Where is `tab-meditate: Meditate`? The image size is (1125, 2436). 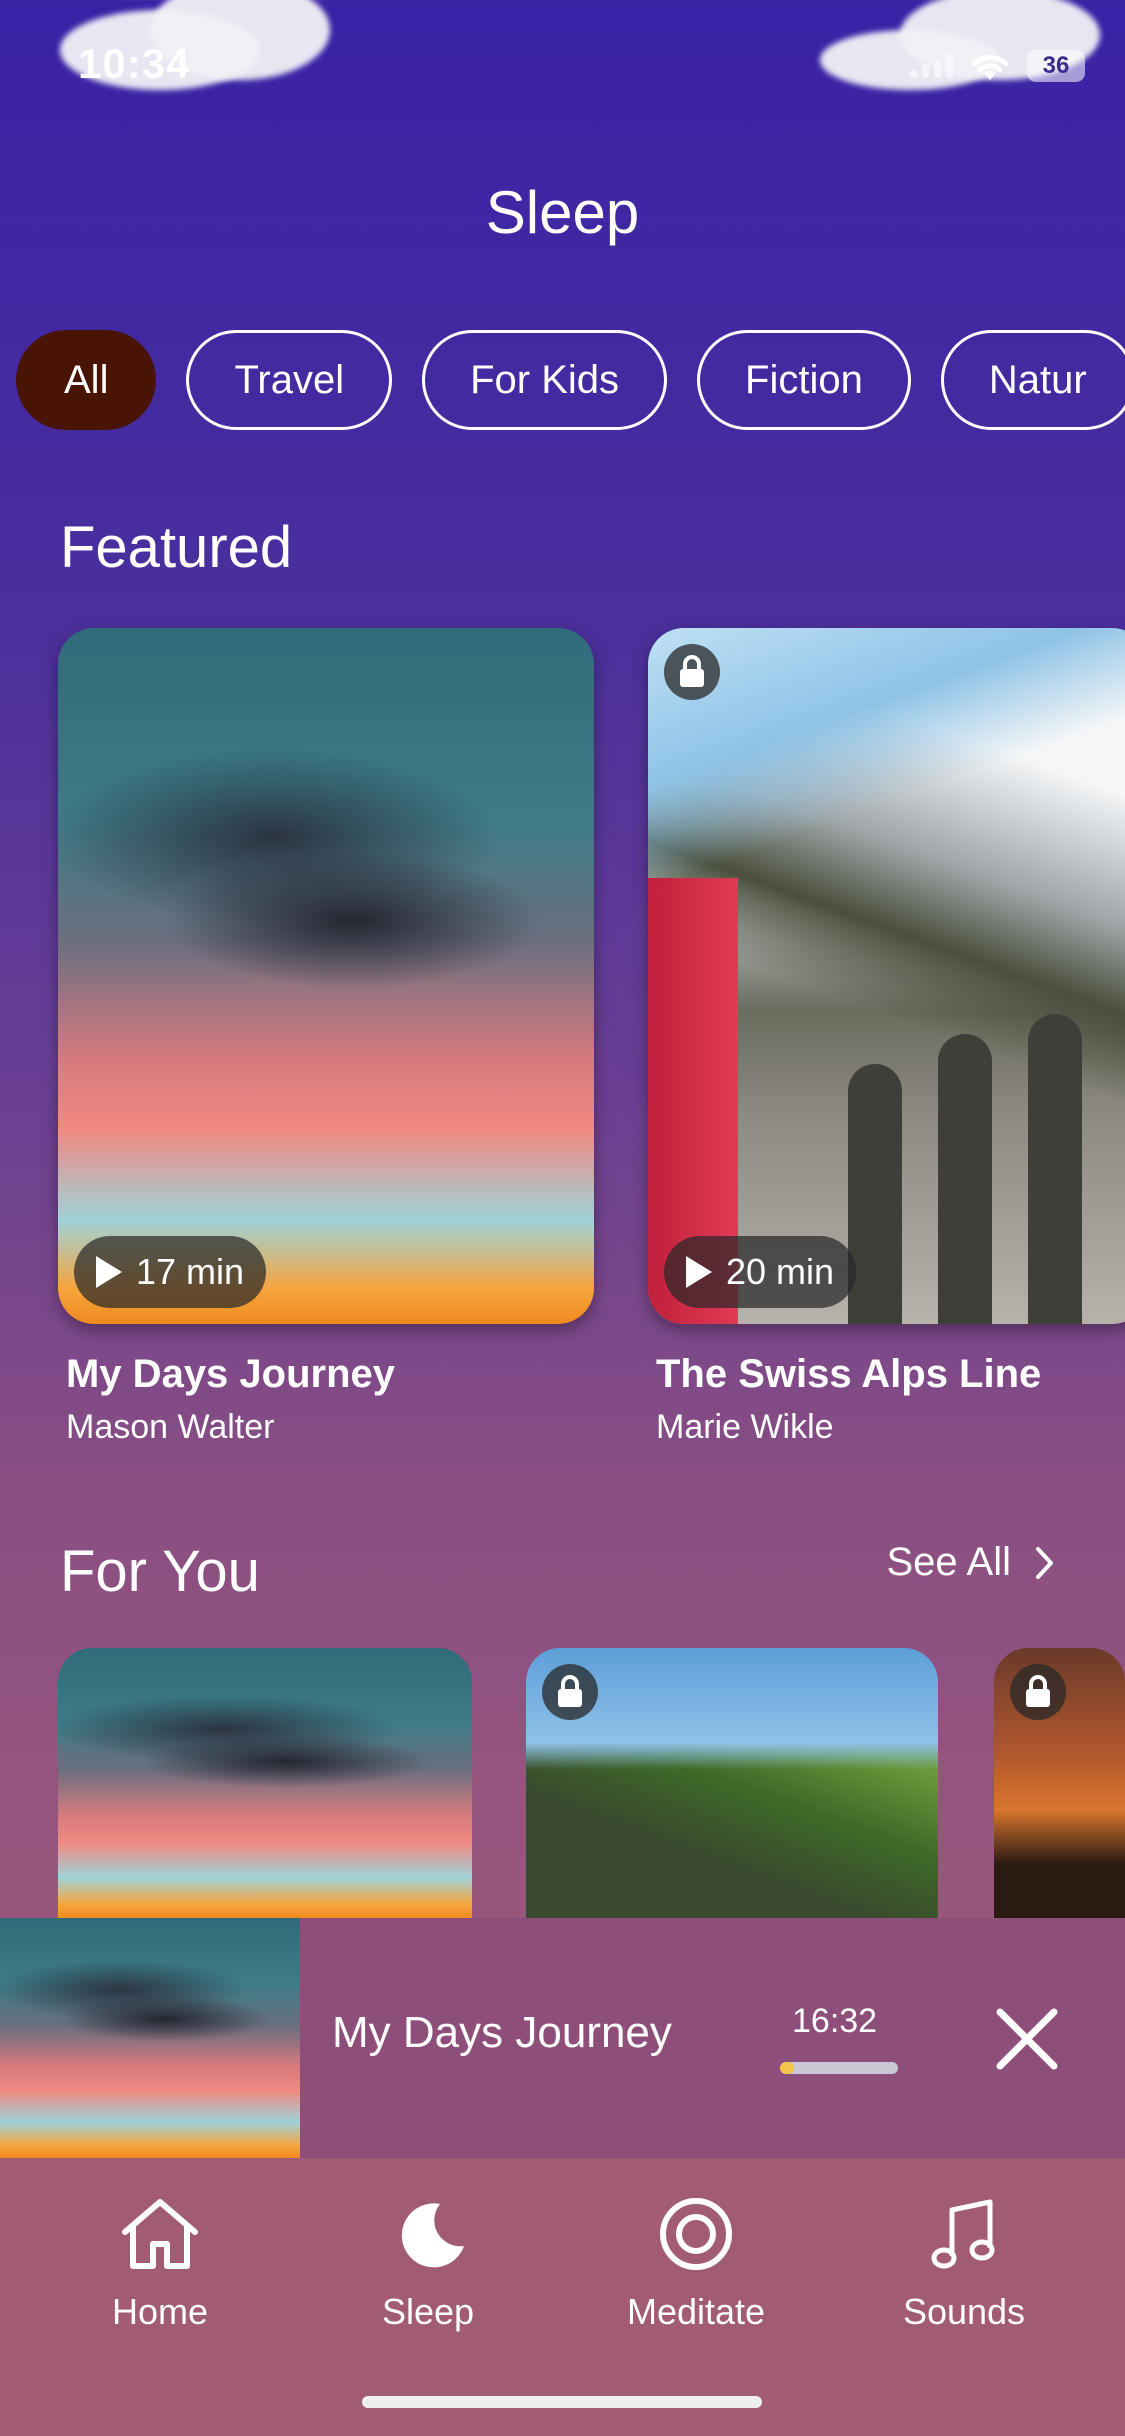 tab-meditate: Meditate is located at coordinates (696, 2264).